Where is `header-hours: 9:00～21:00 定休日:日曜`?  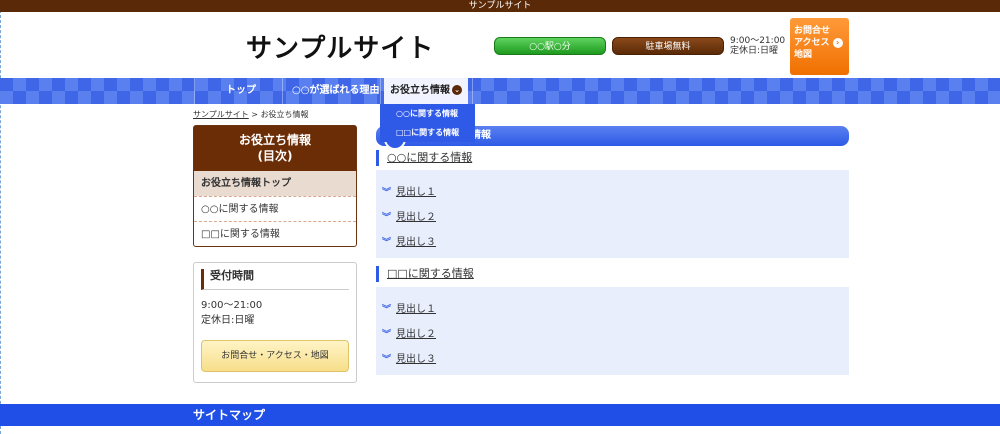 header-hours: 9:00～21:00 定休日:日曜 is located at coordinates (757, 46).